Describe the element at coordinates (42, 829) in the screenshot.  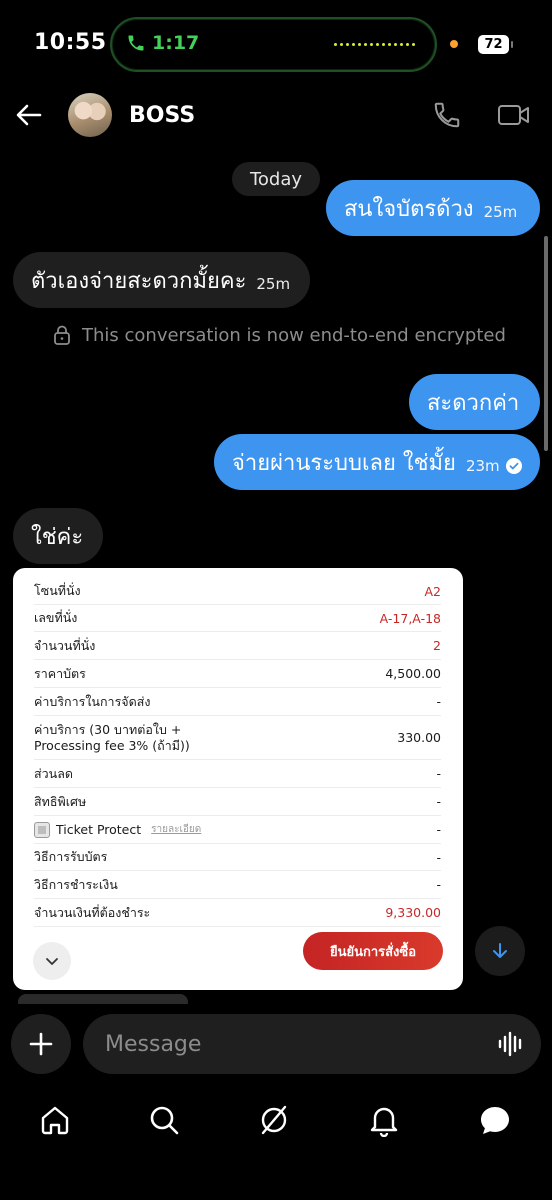
I see `ticket-protect-checkbox` at that location.